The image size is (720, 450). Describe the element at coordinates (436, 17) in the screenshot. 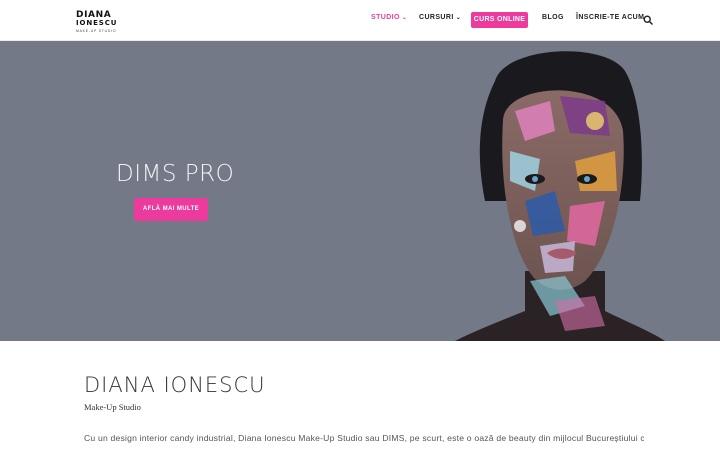

I see `nav-item-label: CURSURI` at that location.